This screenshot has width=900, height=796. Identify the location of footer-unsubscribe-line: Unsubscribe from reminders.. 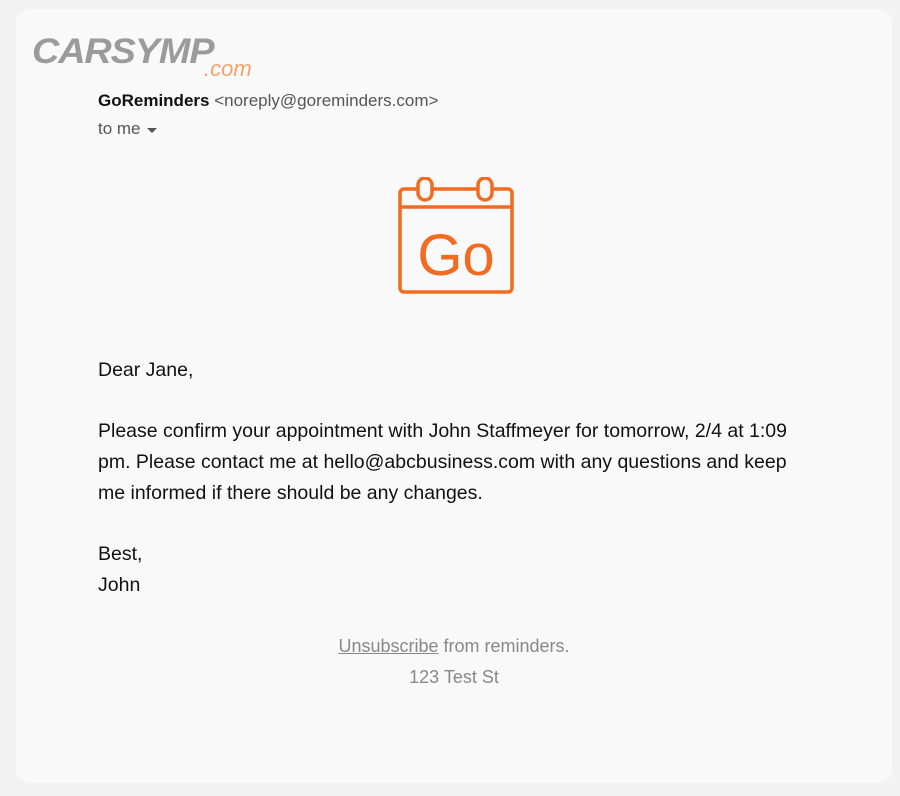
(454, 646).